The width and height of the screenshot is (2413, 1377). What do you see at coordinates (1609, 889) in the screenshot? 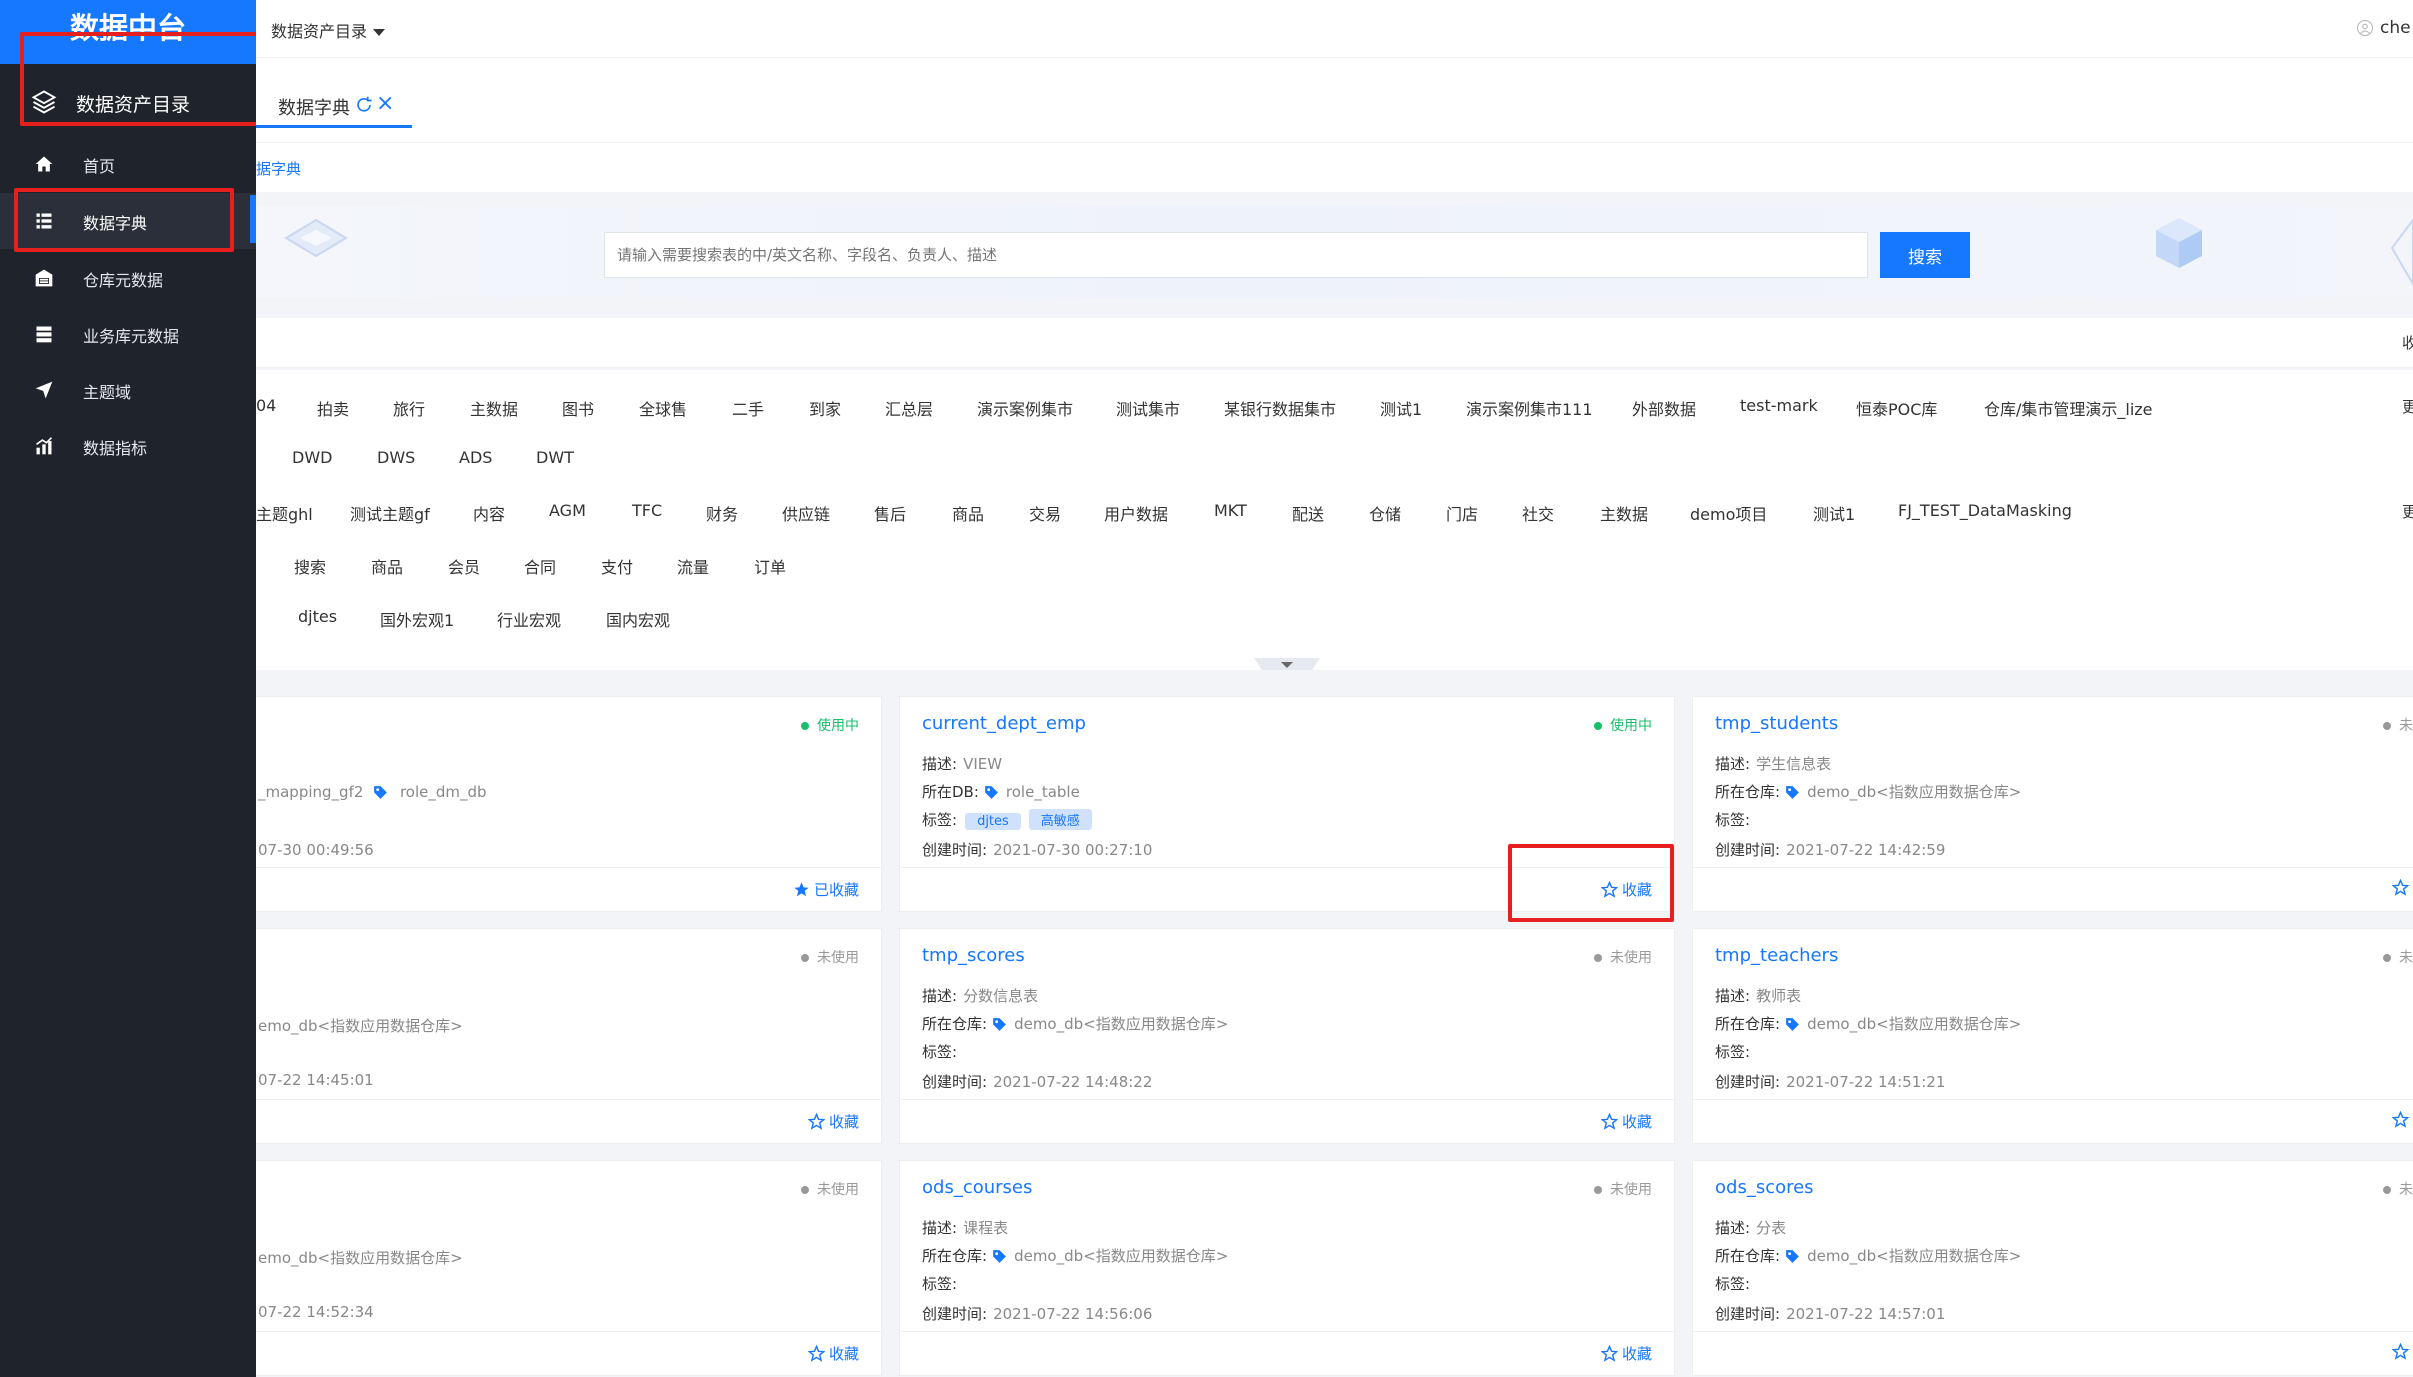
I see `star-outline-icon` at bounding box center [1609, 889].